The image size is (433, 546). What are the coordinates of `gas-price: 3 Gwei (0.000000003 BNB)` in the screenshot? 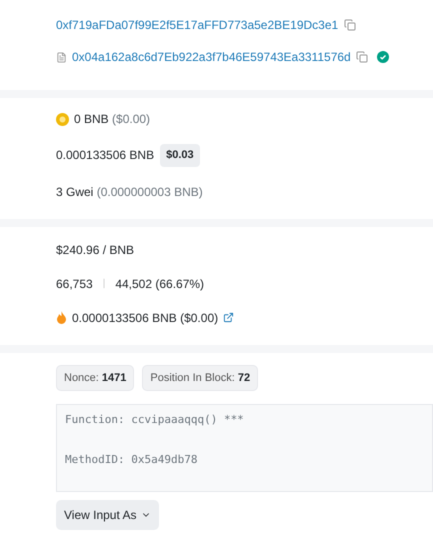 It's located at (130, 192).